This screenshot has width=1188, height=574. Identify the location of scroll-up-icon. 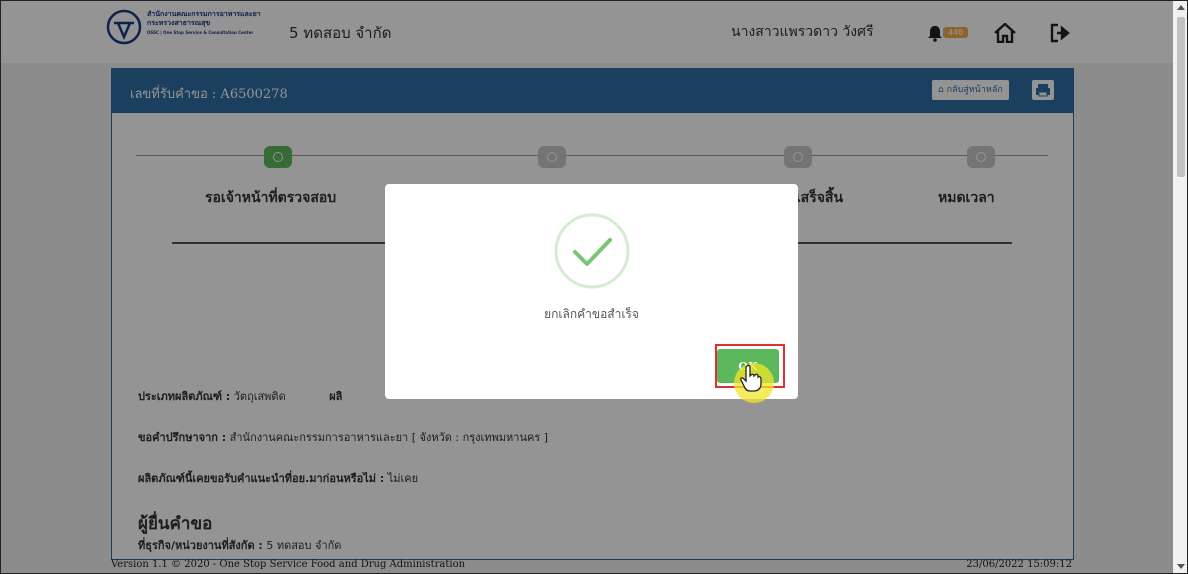
(1181, 7).